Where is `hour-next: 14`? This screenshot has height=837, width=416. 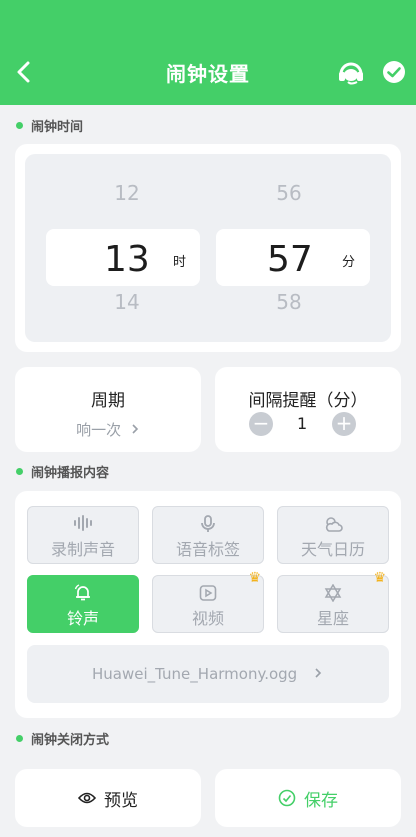 hour-next: 14 is located at coordinates (127, 302).